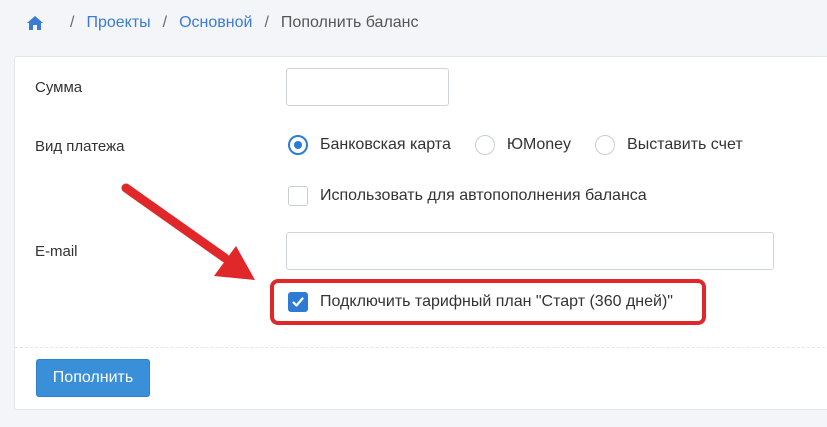 Image resolution: width=827 pixels, height=427 pixels. I want to click on radio-button-checked, so click(298, 145).